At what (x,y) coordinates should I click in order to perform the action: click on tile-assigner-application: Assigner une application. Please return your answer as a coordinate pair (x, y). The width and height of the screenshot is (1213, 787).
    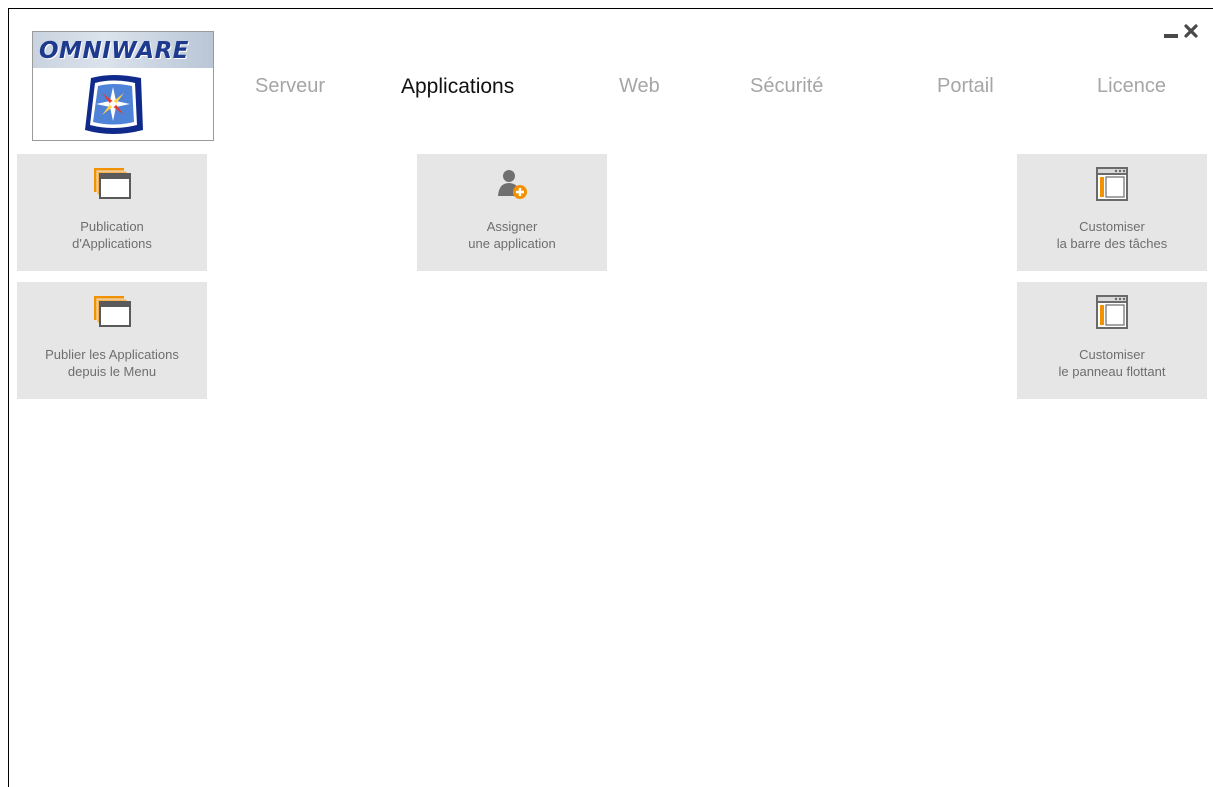
    Looking at the image, I should click on (512, 212).